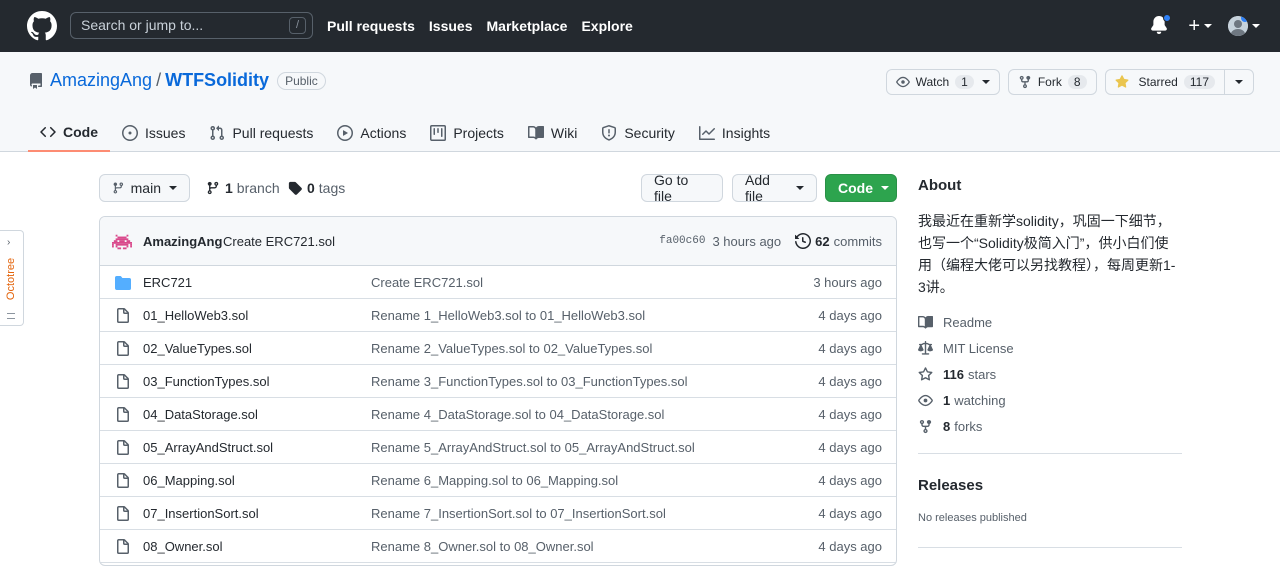 This screenshot has width=1280, height=566. What do you see at coordinates (167, 282) in the screenshot?
I see `file-name-link: ERC721` at bounding box center [167, 282].